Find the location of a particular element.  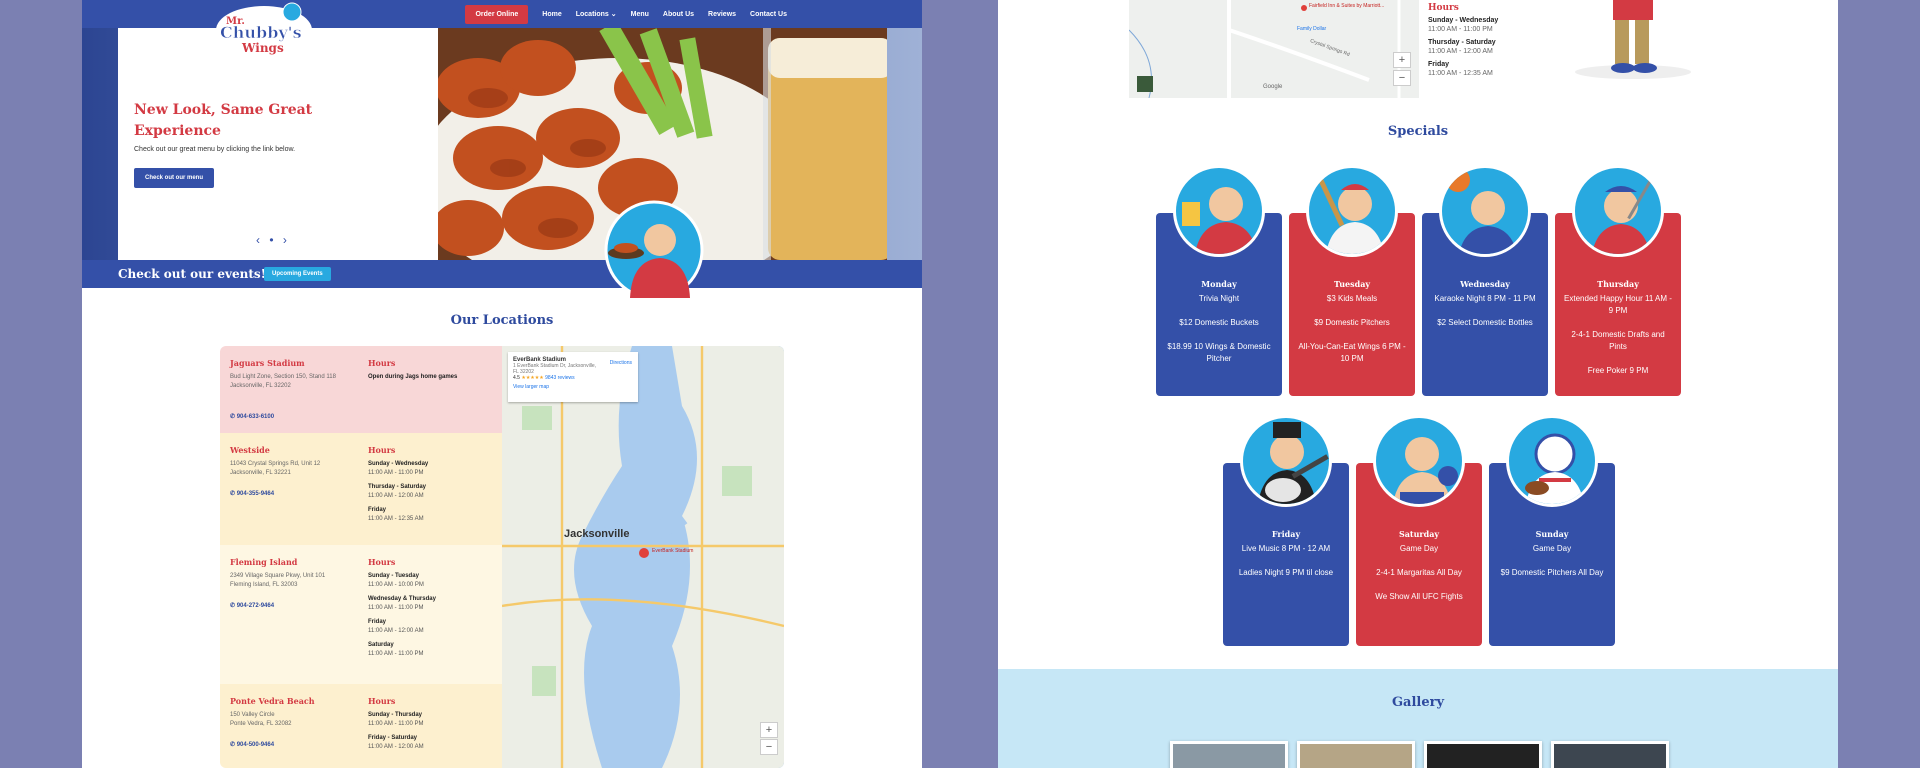

location-address: 150 Valley Circle Ponte Vedra, FL 32082 is located at coordinates (261, 719).